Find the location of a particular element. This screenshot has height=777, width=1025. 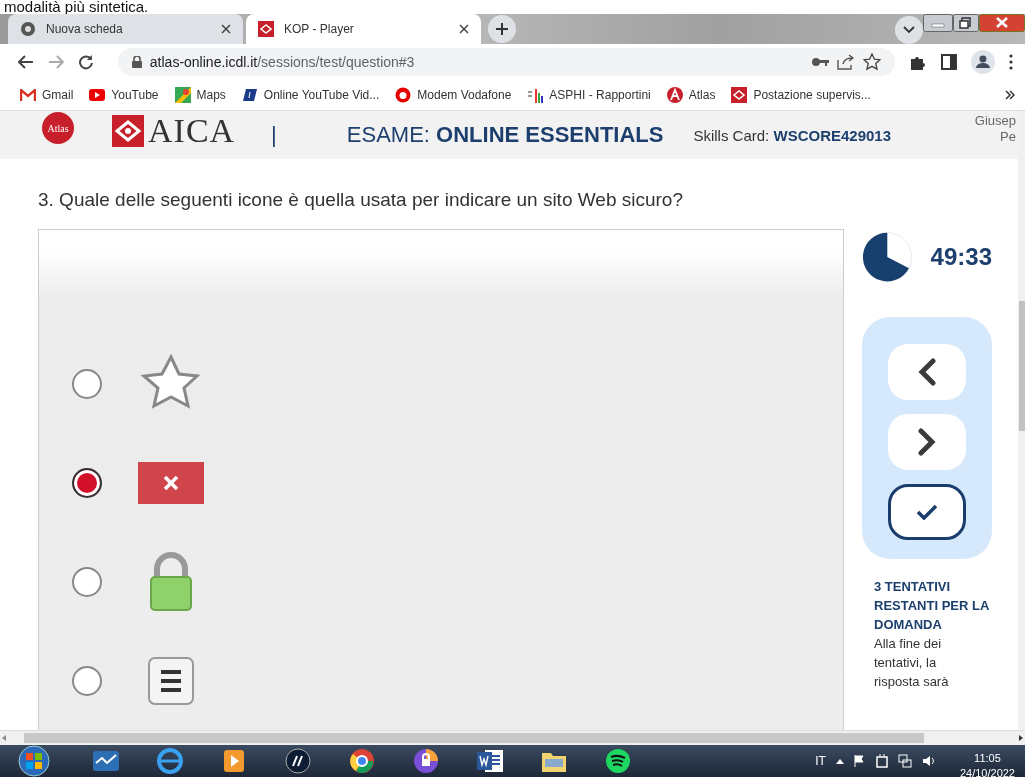

timer-pie-drawing is located at coordinates (887, 257).